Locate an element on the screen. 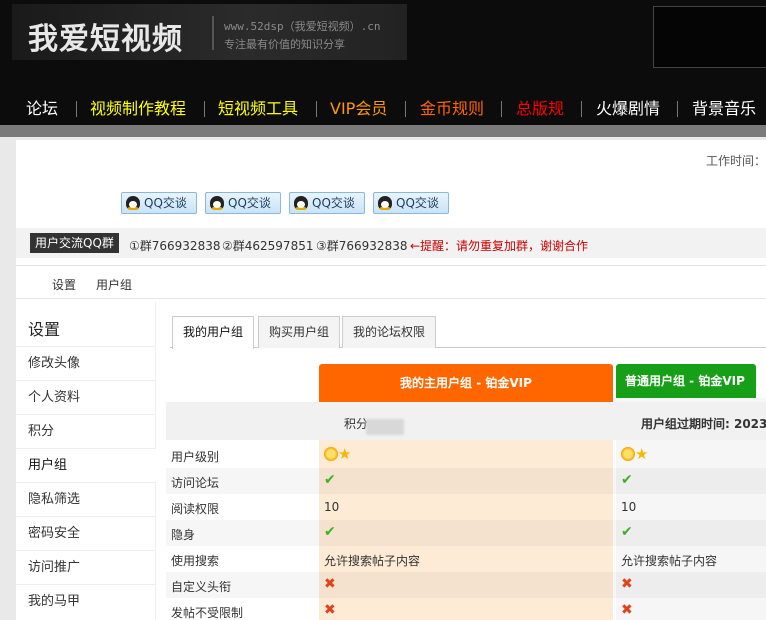 Image resolution: width=766 pixels, height=620 pixels. nav-item-forum: 论坛 is located at coordinates (42, 109).